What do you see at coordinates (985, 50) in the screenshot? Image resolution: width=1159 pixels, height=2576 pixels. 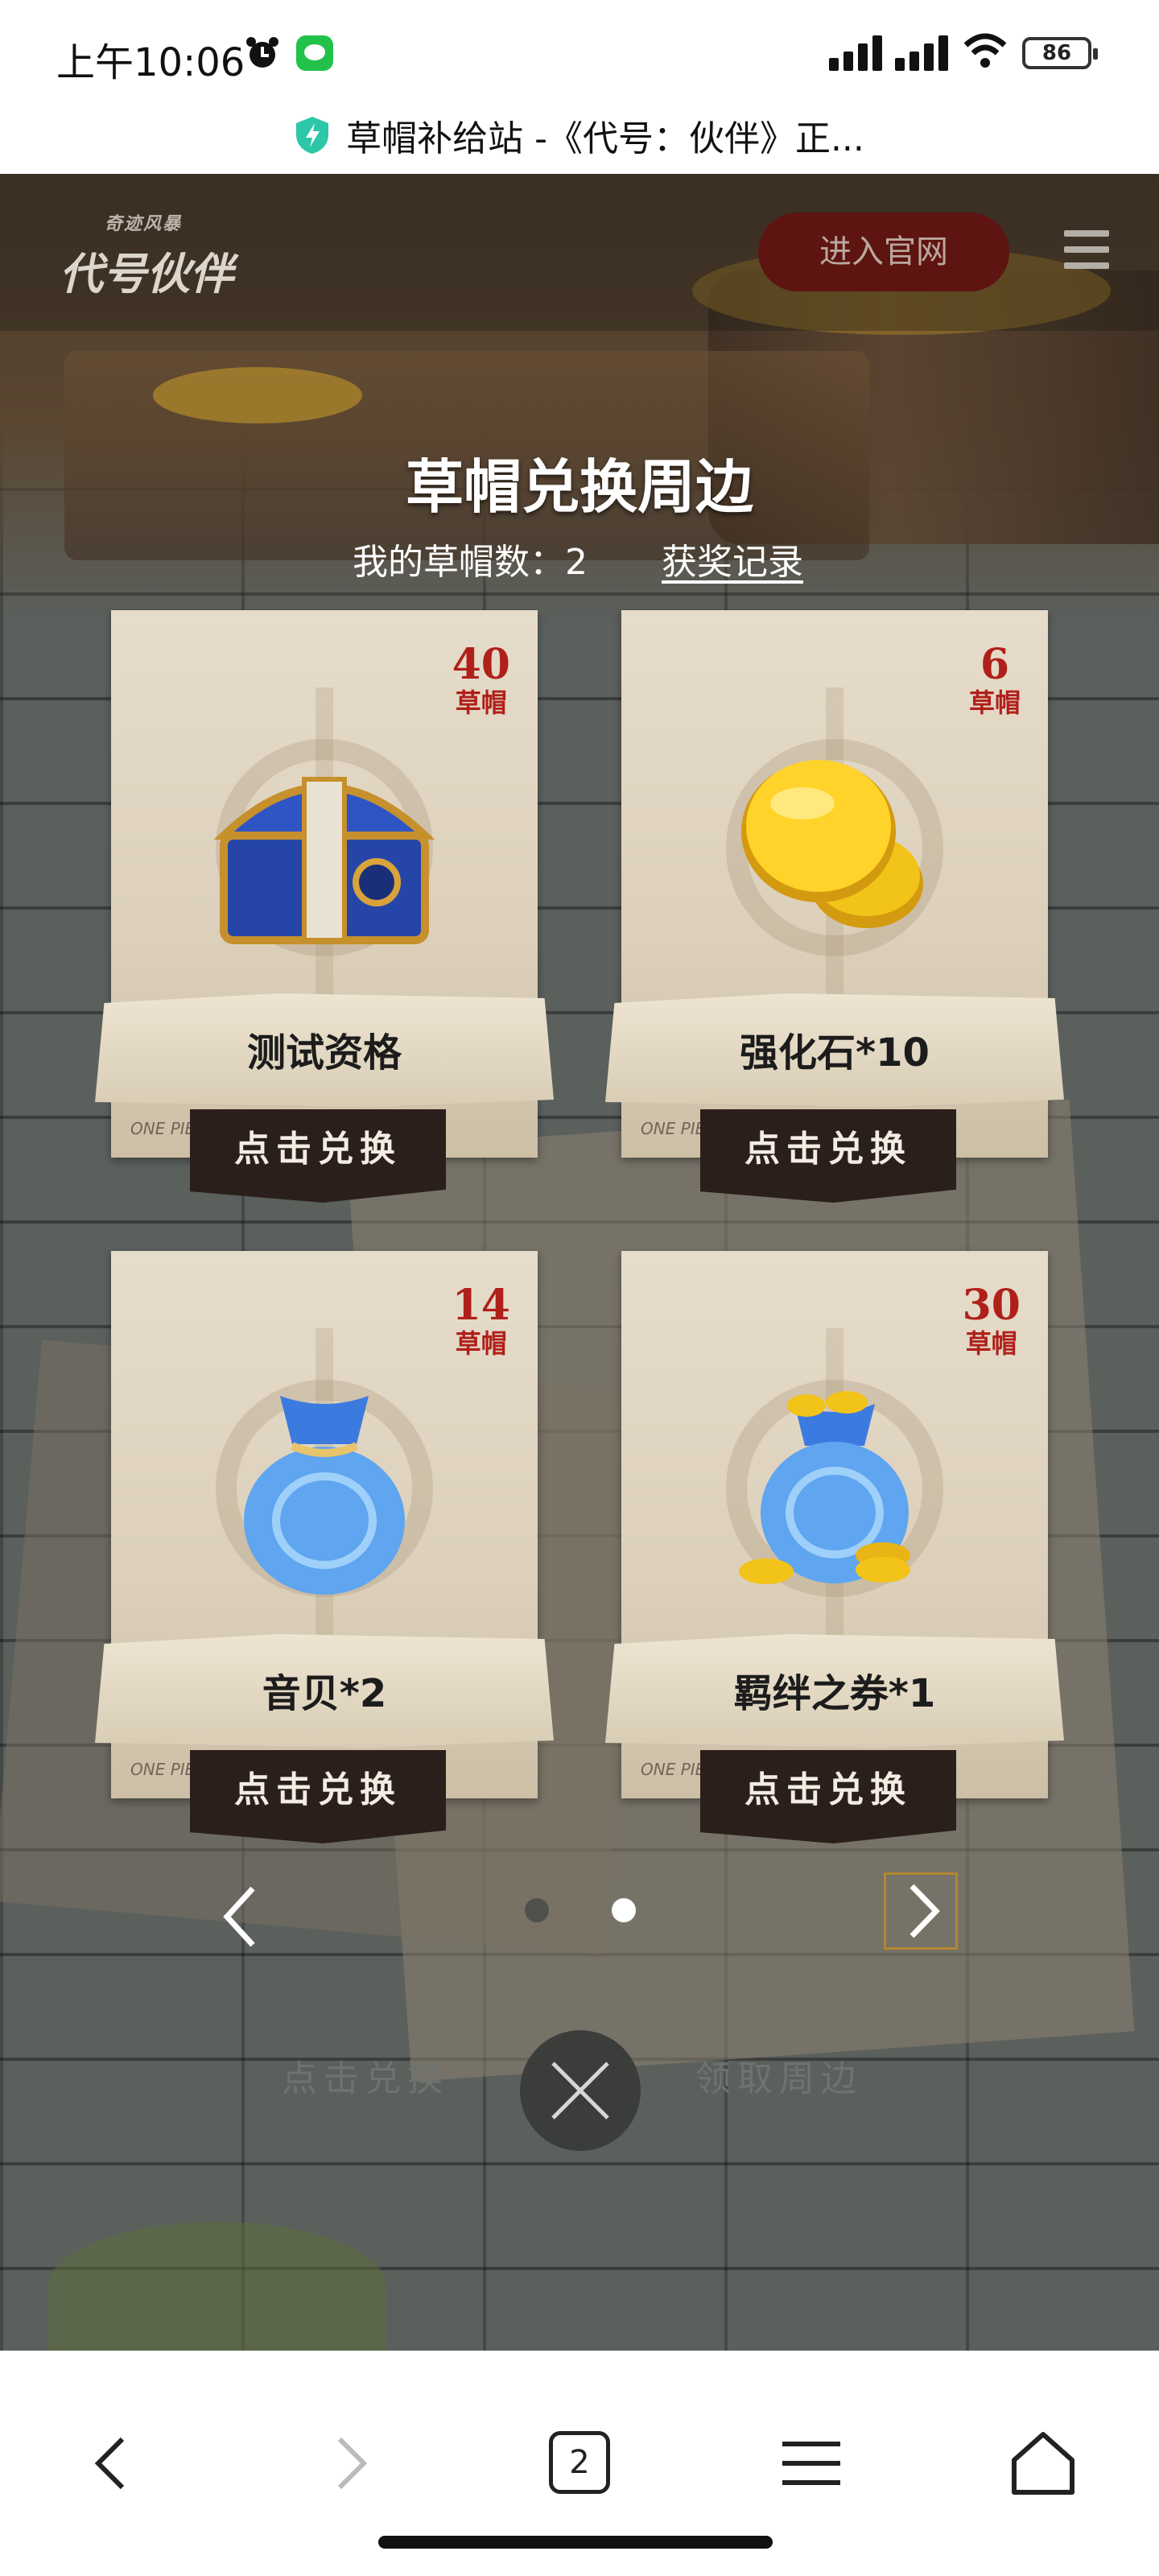 I see `wifi-icon` at bounding box center [985, 50].